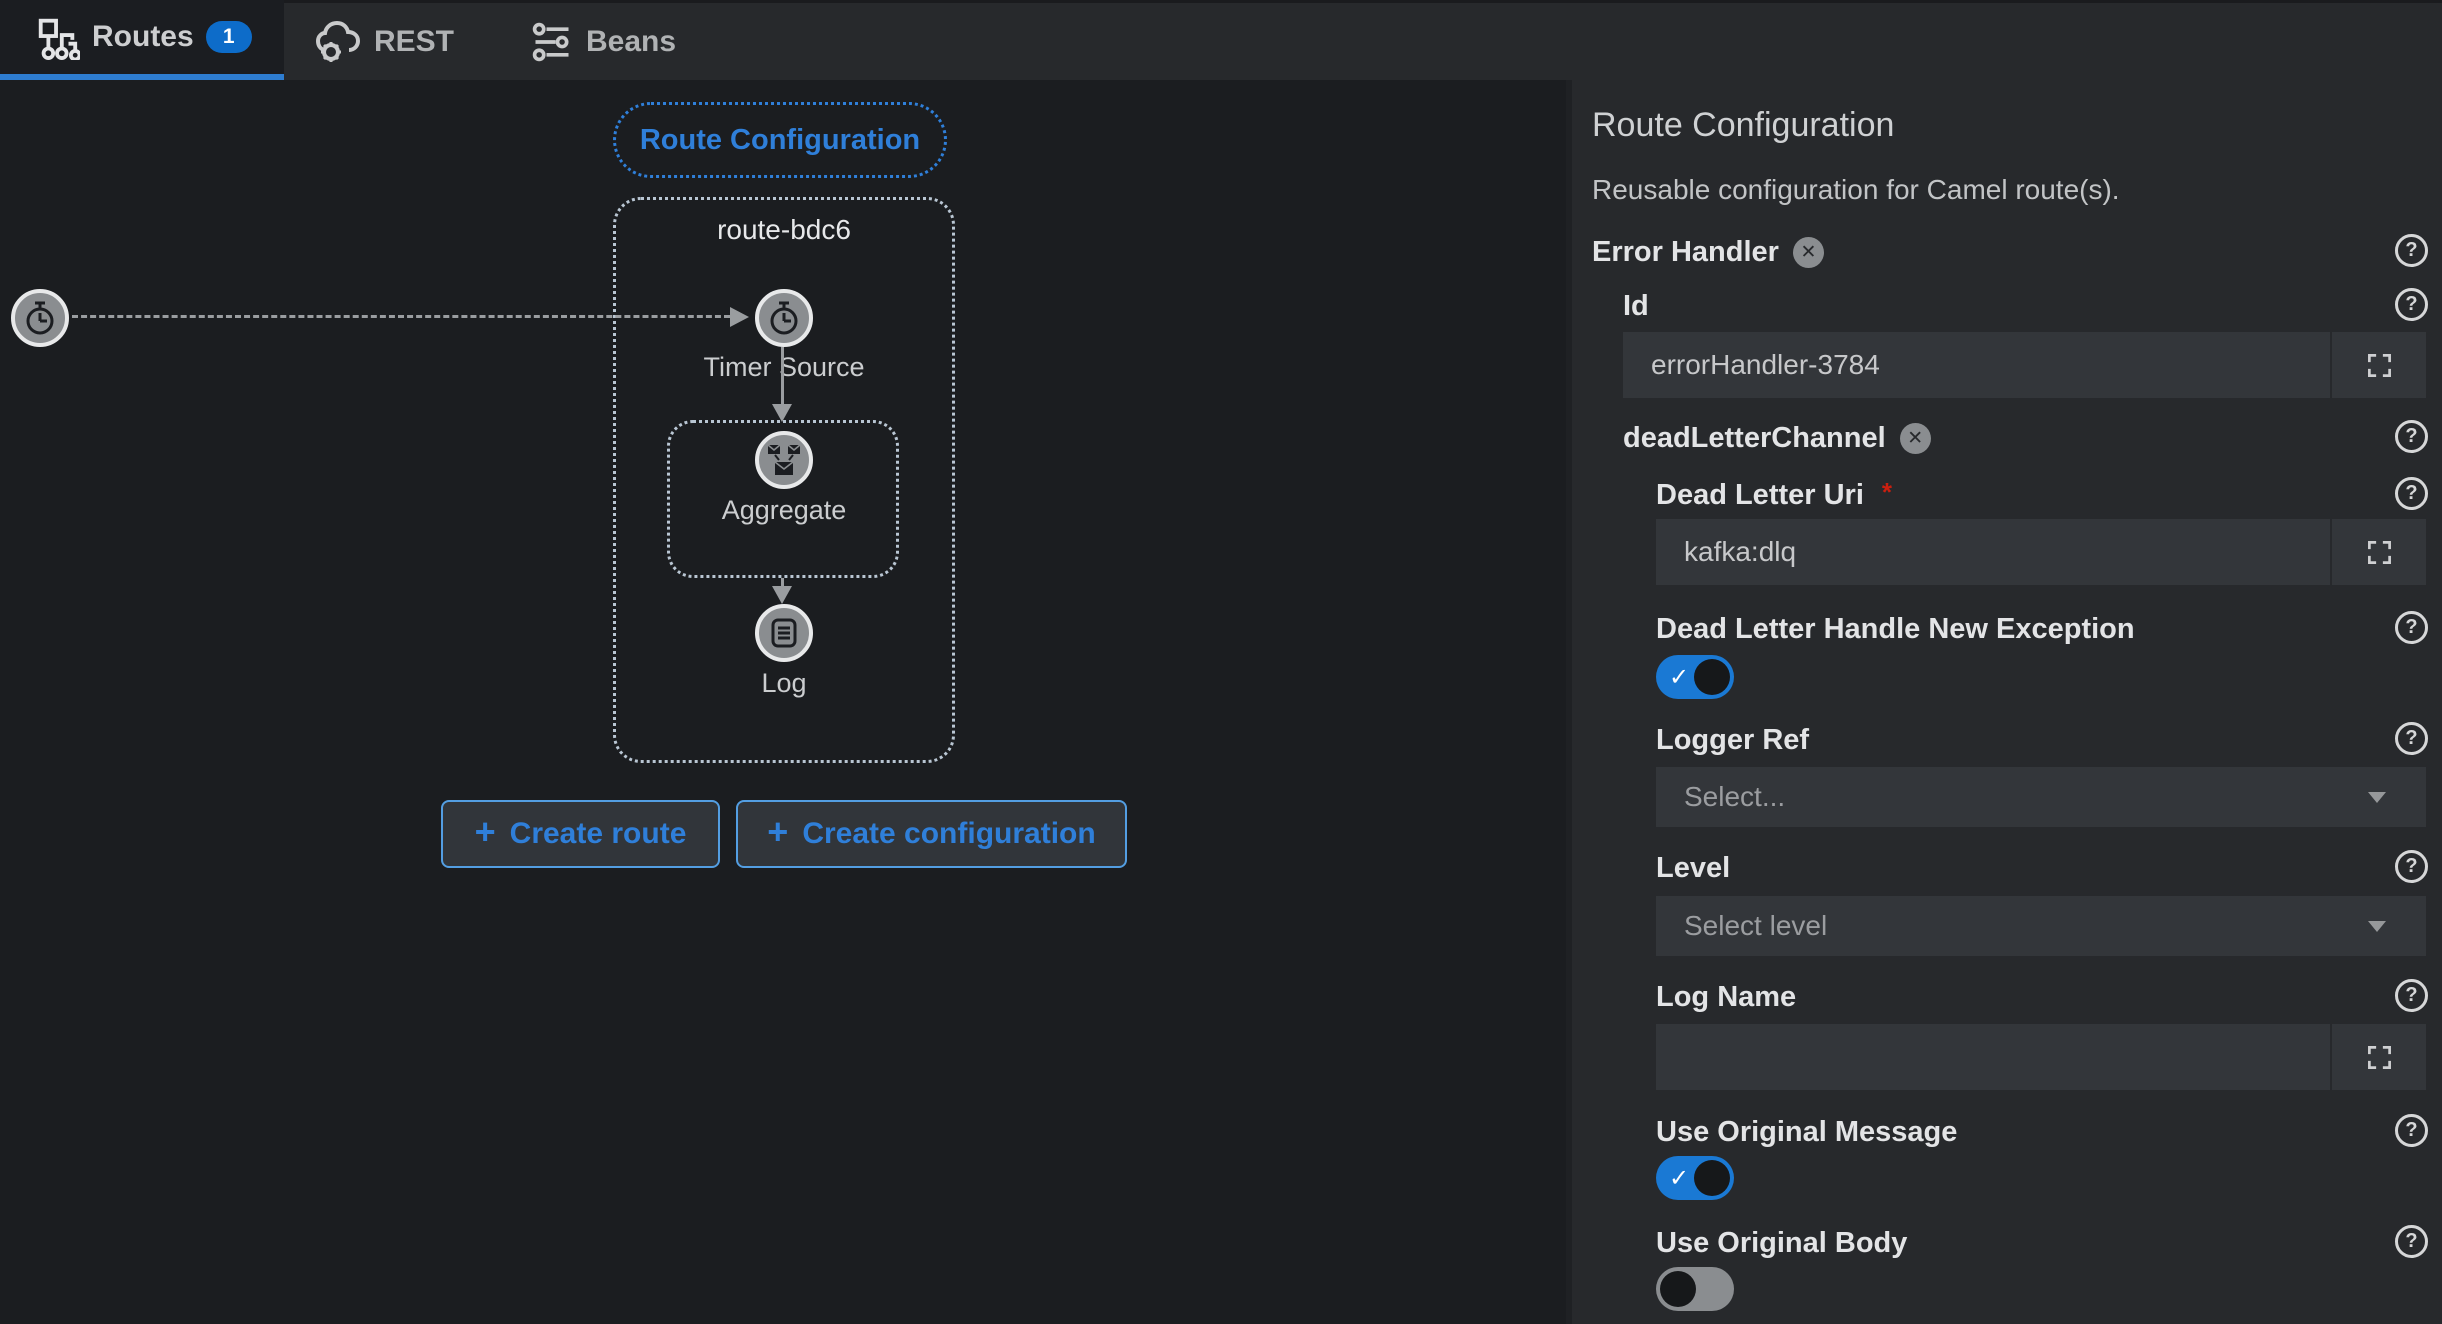 Image resolution: width=2442 pixels, height=1324 pixels. I want to click on routes-icon, so click(59, 39).